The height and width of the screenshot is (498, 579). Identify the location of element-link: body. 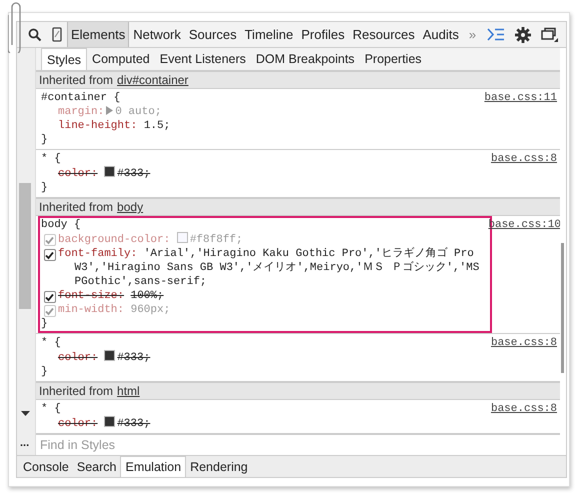
(130, 207).